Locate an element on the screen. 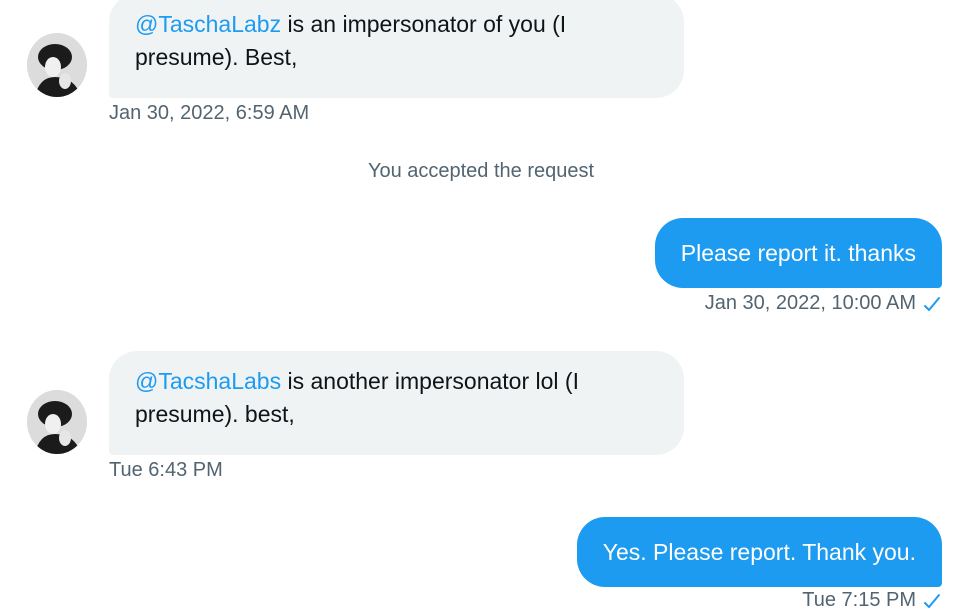  message-timestamp: Jan 30, 2022, 10:00 AM is located at coordinates (810, 303).